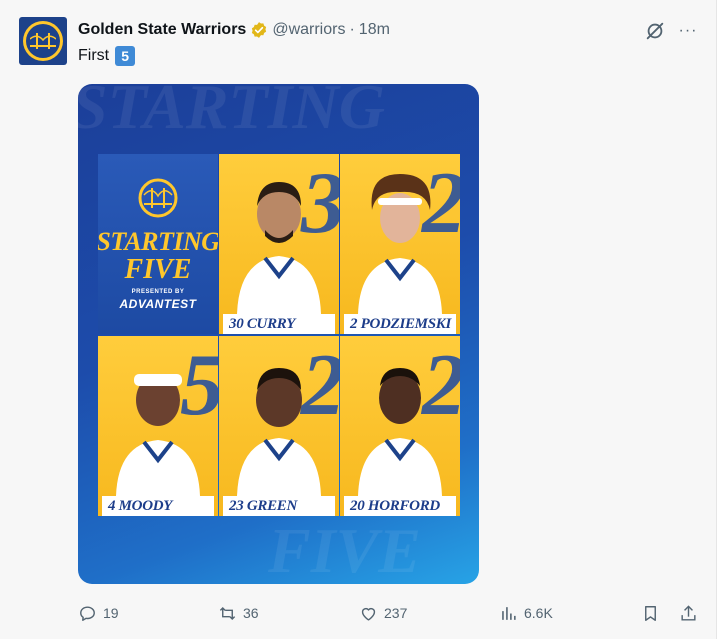  Describe the element at coordinates (374, 30) in the screenshot. I see `timestamp: 18m` at that location.